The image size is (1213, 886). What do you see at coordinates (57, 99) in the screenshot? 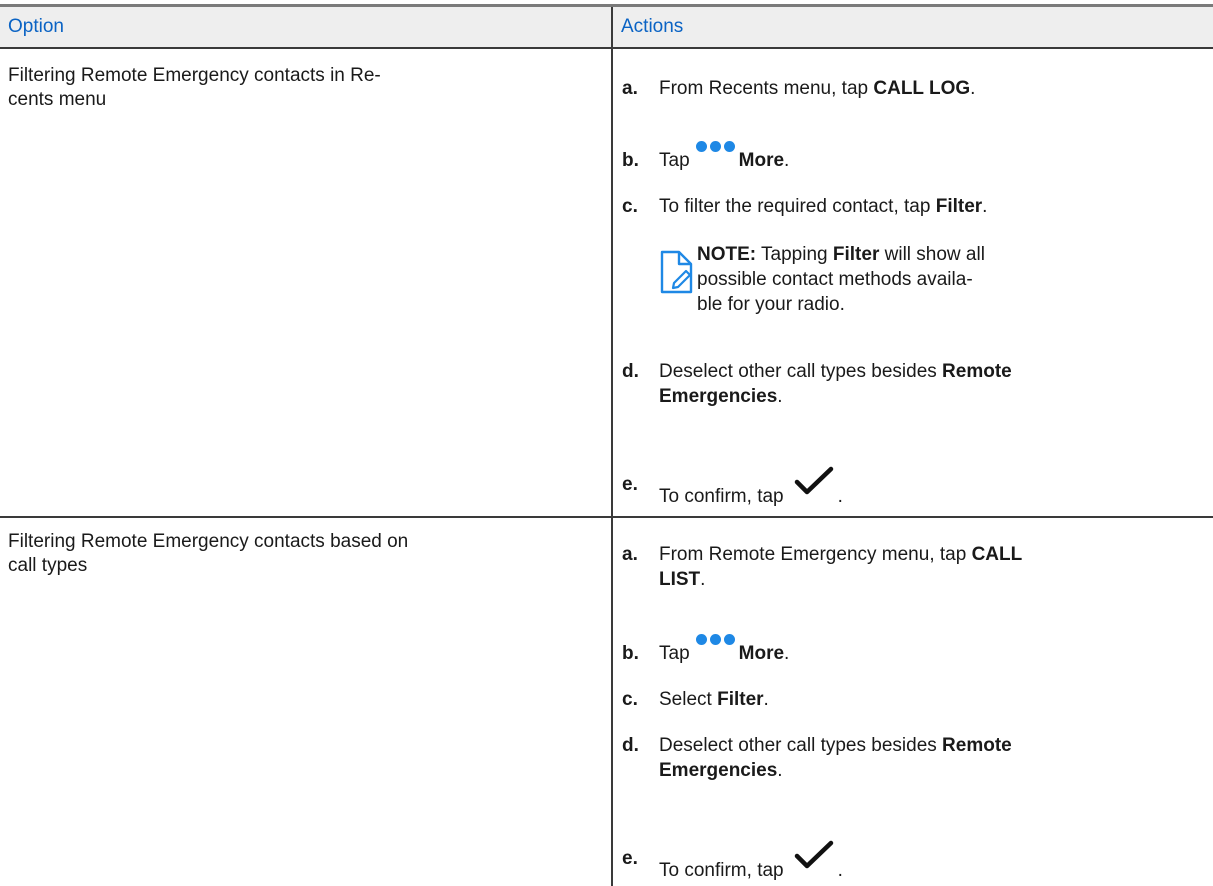
I see `option-line: cents menu` at bounding box center [57, 99].